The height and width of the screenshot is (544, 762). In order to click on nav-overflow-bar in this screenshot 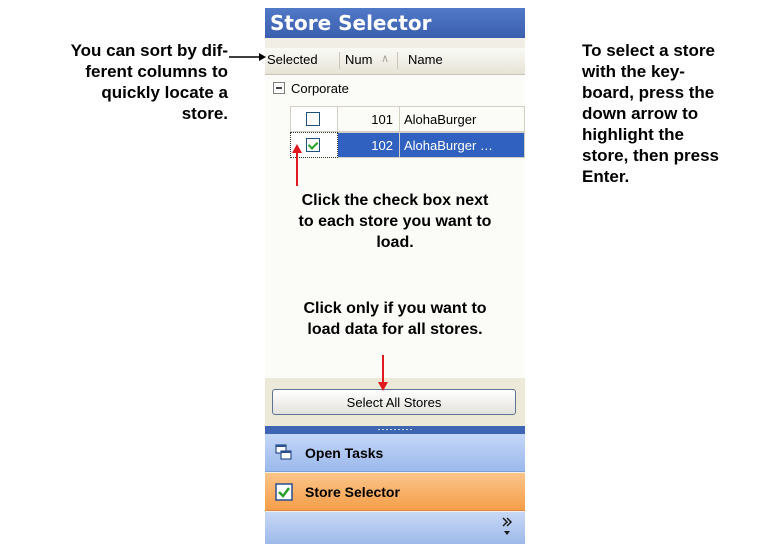, I will do `click(395, 528)`.